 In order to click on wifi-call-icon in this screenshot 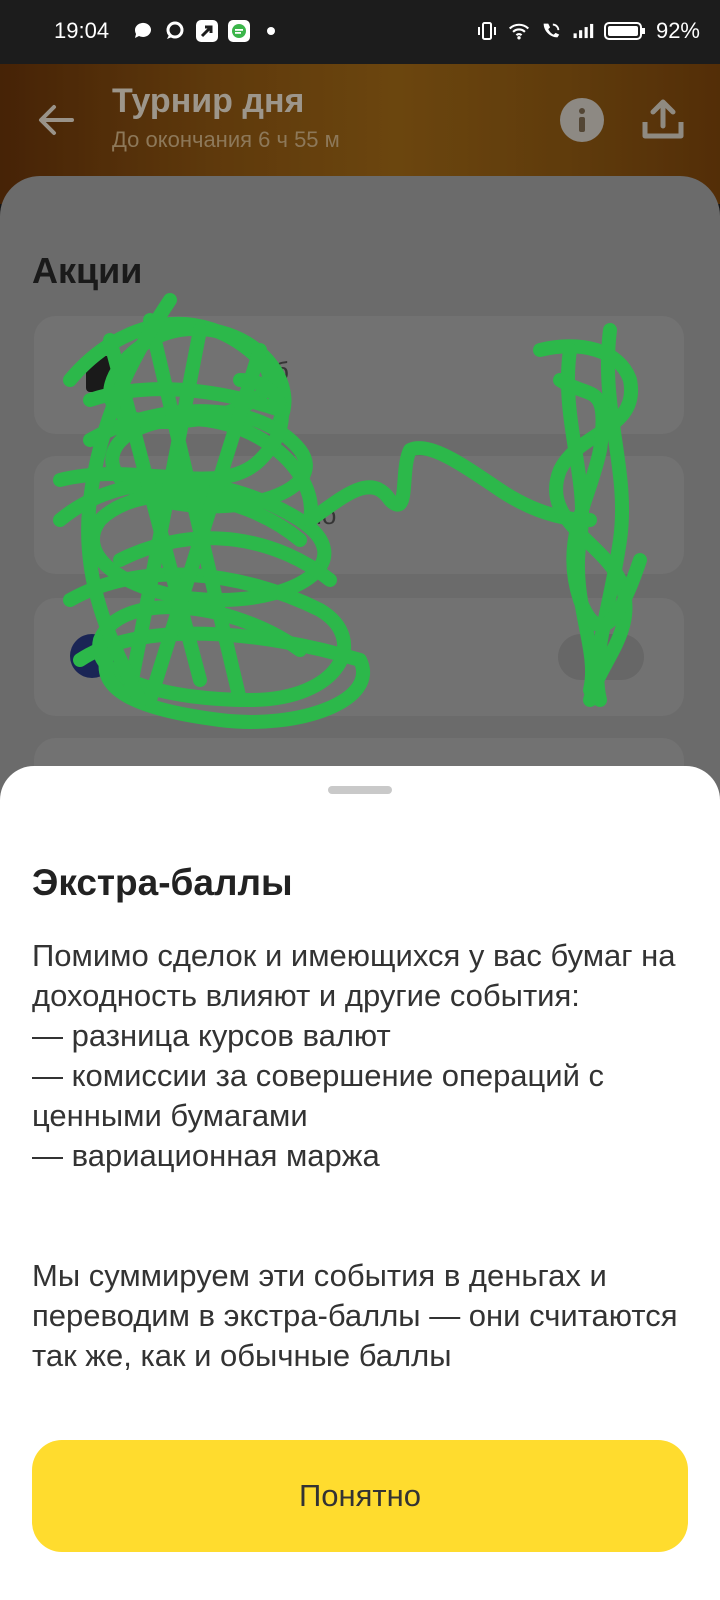, I will do `click(551, 31)`.